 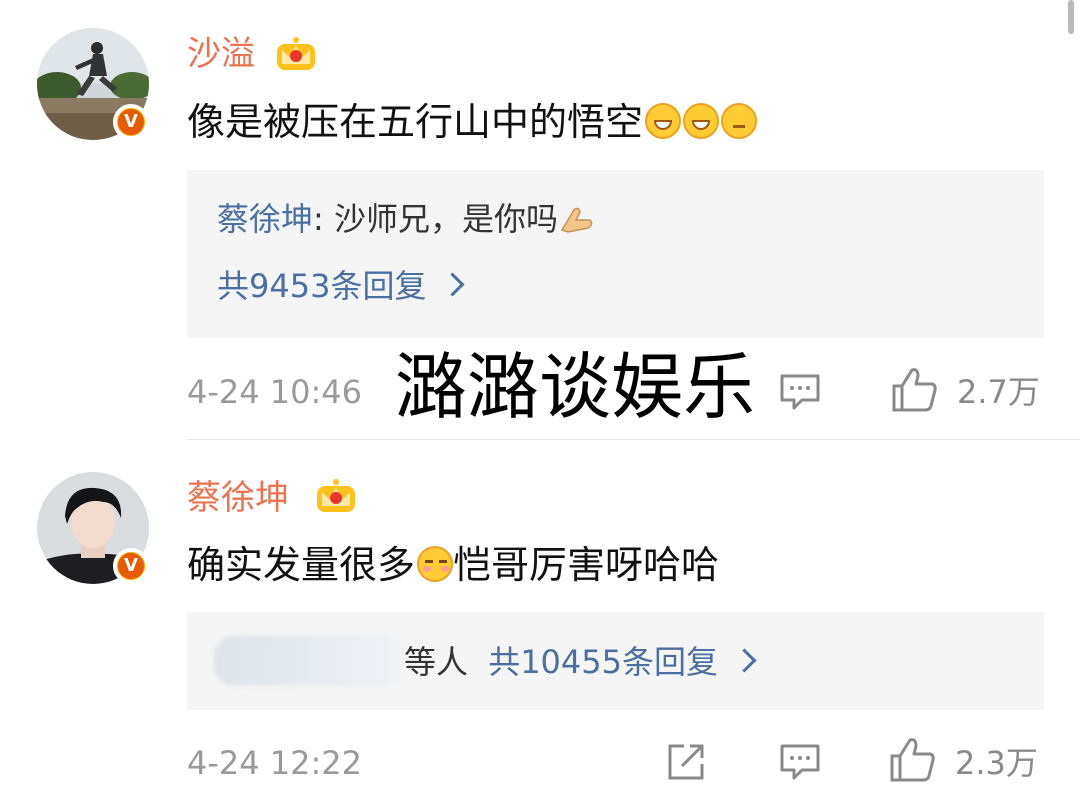 What do you see at coordinates (996, 763) in the screenshot?
I see `like-count: 2.3万` at bounding box center [996, 763].